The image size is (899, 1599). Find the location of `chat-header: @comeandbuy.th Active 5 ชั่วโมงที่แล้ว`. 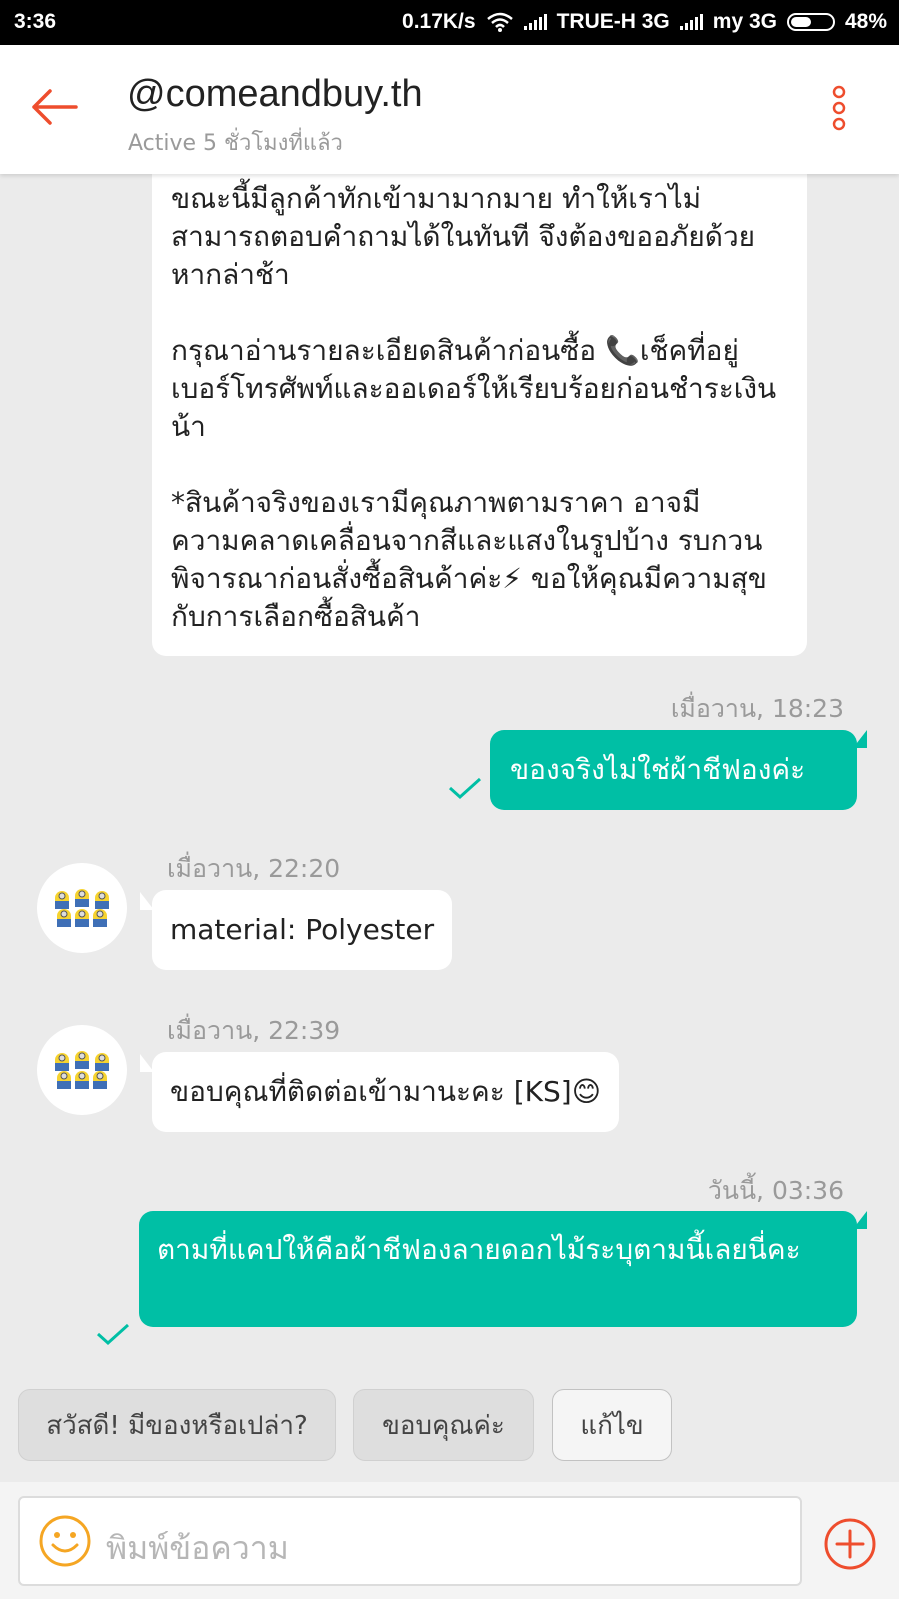

chat-header: @comeandbuy.th Active 5 ชั่วโมงที่แล้ว is located at coordinates (449, 109).